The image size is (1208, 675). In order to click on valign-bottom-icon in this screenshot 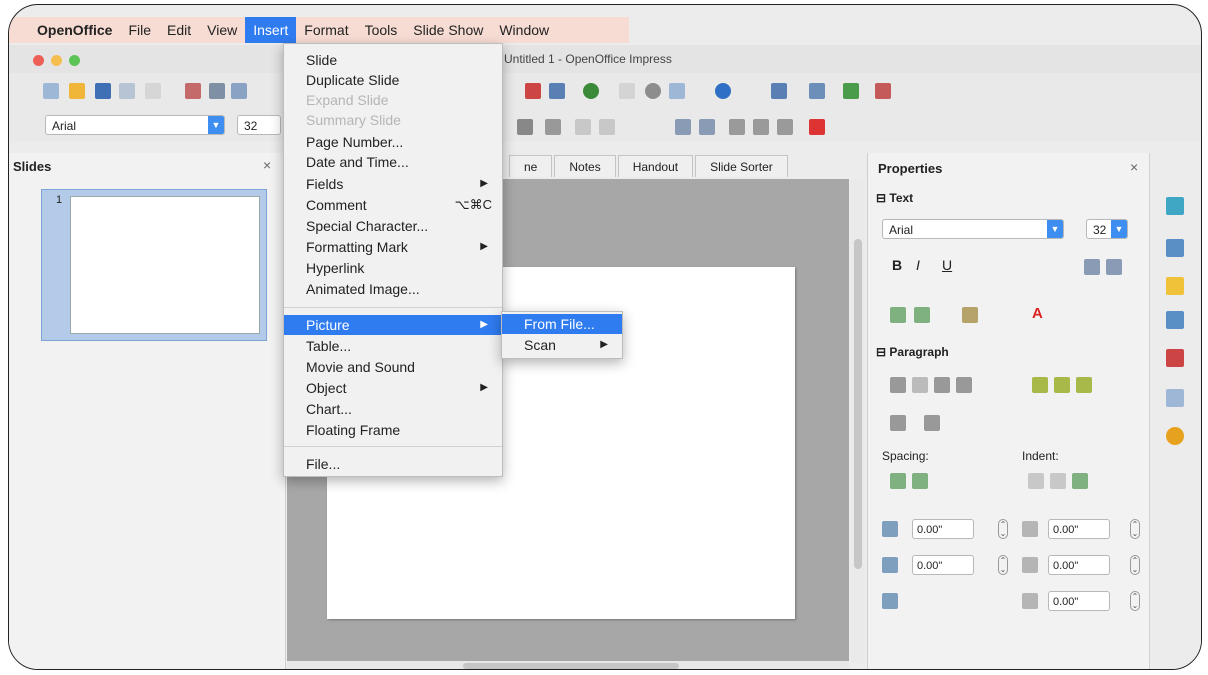, I will do `click(1084, 385)`.